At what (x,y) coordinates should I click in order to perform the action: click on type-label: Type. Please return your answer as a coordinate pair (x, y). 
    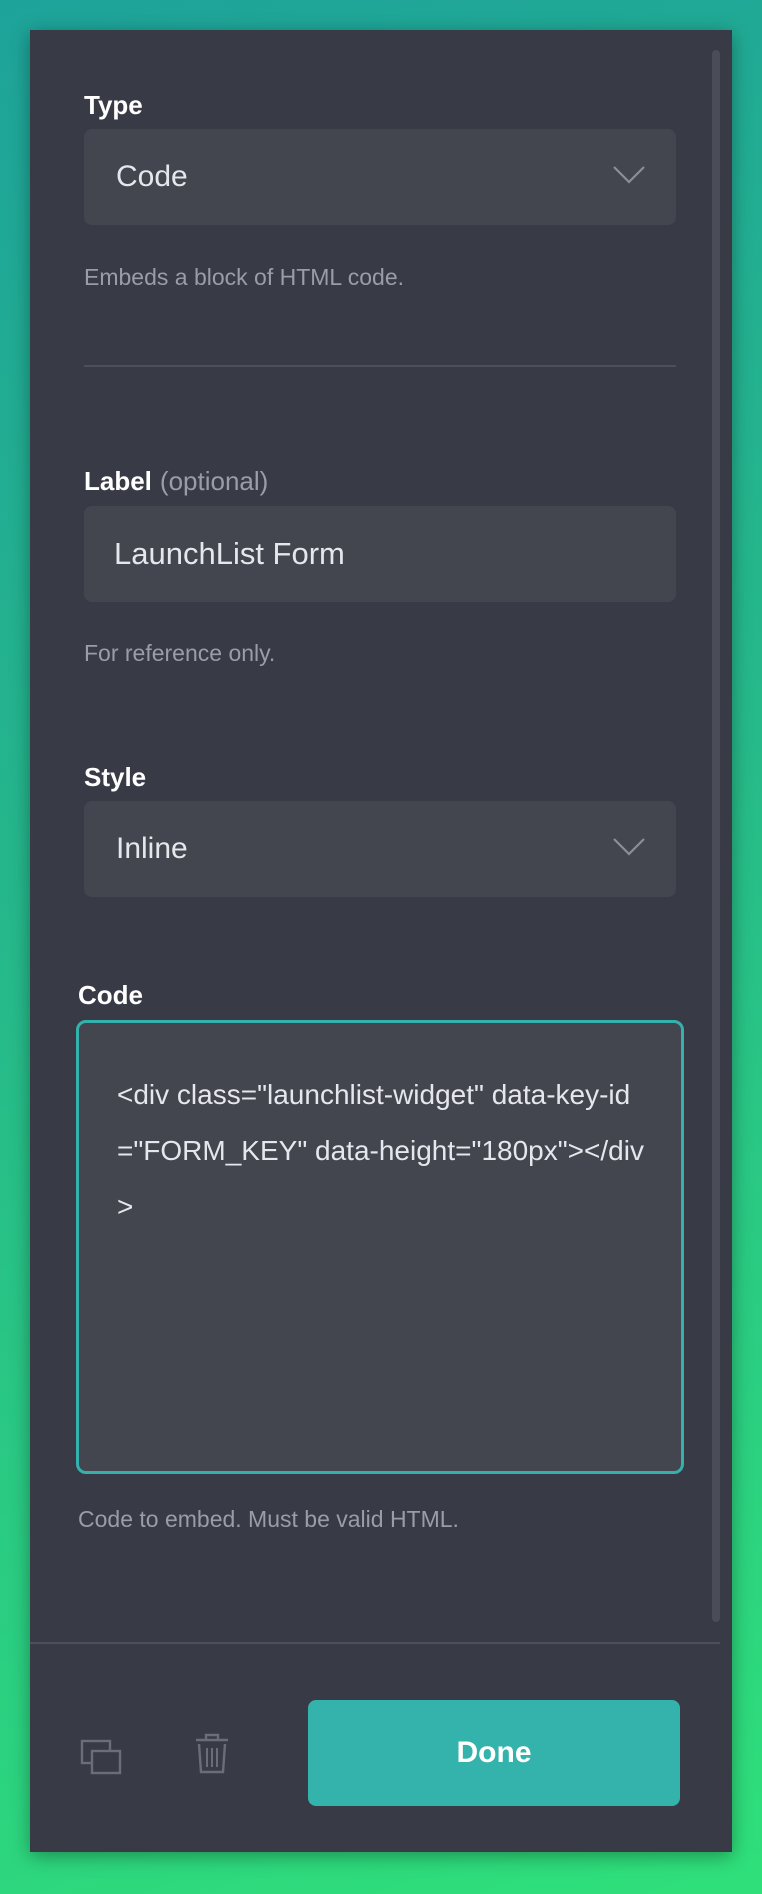
    Looking at the image, I should click on (113, 105).